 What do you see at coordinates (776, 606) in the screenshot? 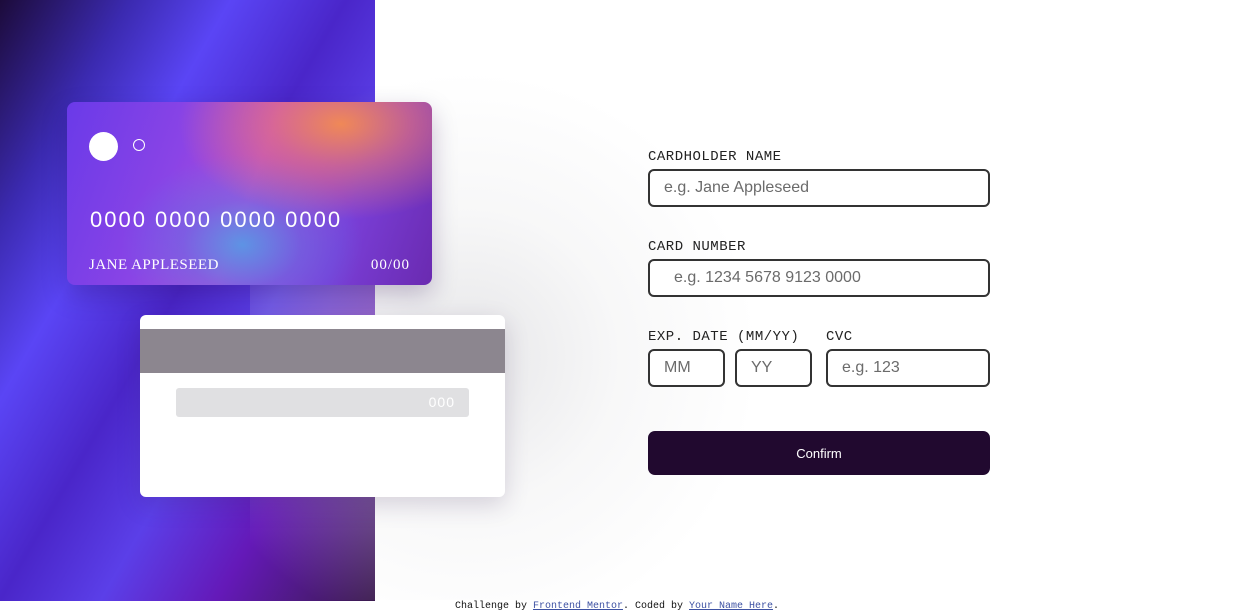
I see `footer-suffix: .` at bounding box center [776, 606].